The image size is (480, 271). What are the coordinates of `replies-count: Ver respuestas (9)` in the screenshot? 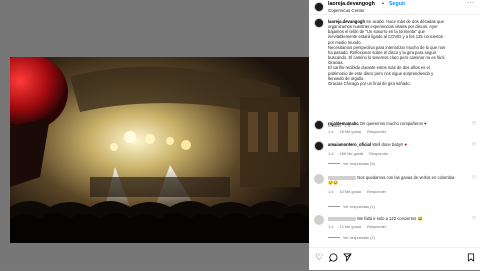 It's located at (359, 163).